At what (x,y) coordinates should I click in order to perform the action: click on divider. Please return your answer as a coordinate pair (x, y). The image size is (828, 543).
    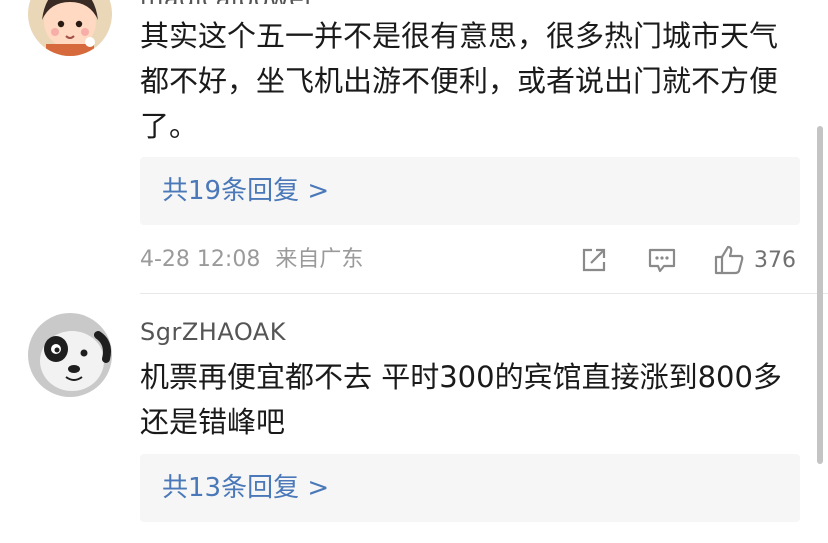
    Looking at the image, I should click on (484, 293).